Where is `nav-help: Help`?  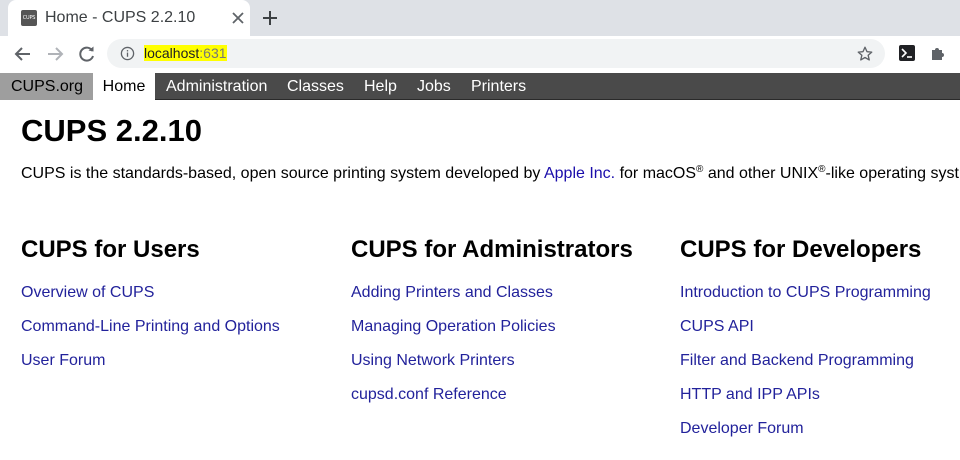
nav-help: Help is located at coordinates (380, 86).